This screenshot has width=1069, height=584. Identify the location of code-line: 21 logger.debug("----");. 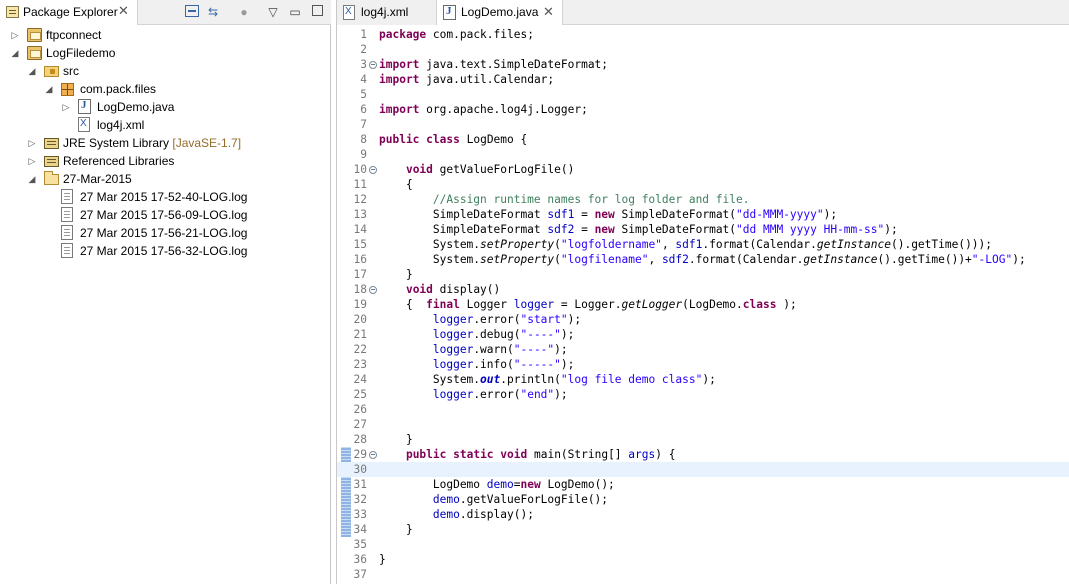
(703, 334).